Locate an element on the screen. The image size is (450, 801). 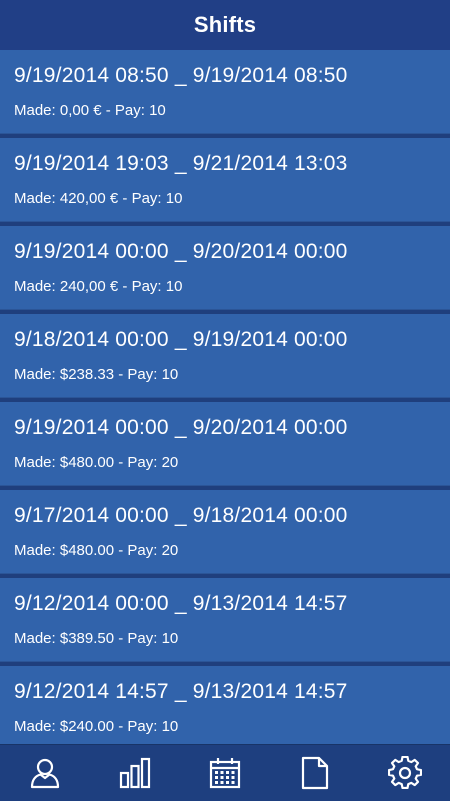
person-icon is located at coordinates (45, 773).